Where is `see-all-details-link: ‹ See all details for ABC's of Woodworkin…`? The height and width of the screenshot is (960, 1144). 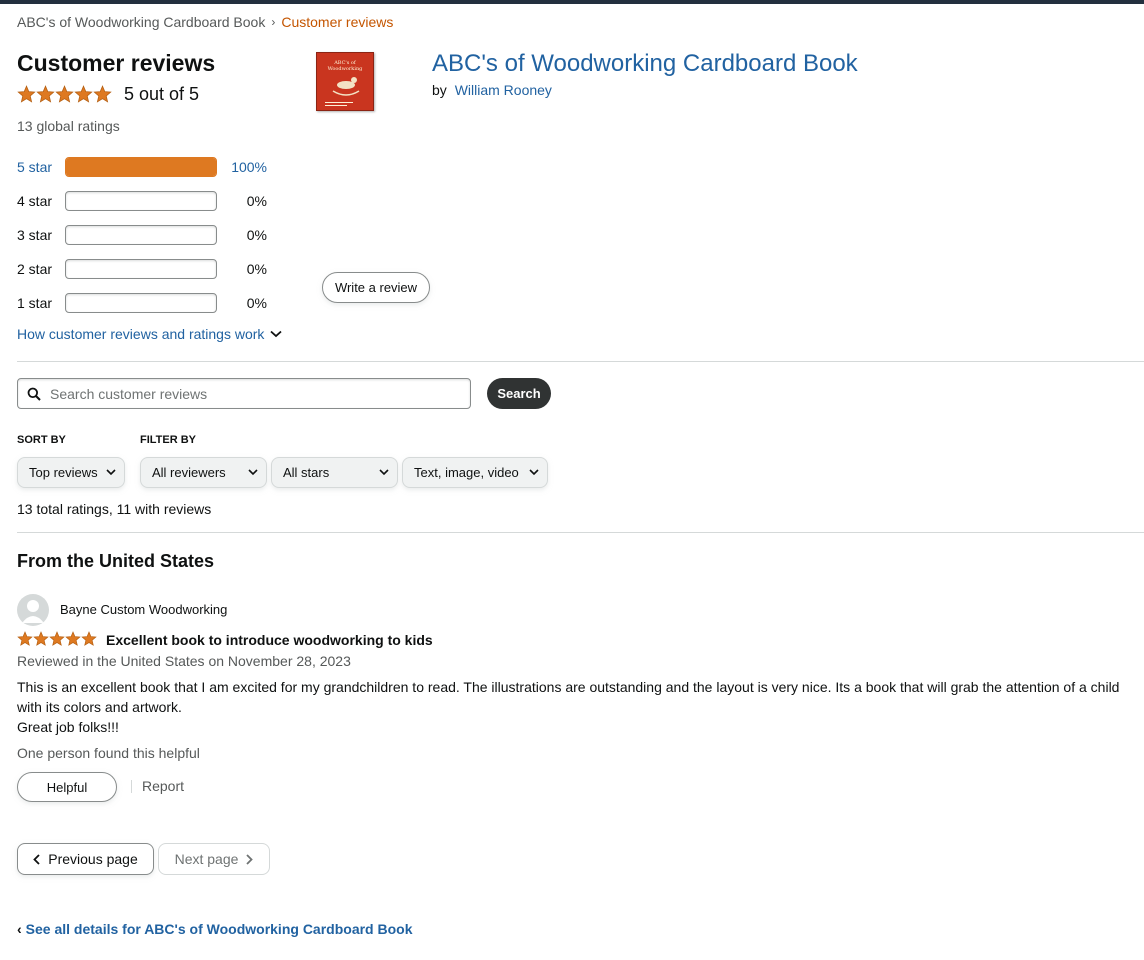 see-all-details-link: ‹ See all details for ABC's of Woodworkin… is located at coordinates (215, 929).